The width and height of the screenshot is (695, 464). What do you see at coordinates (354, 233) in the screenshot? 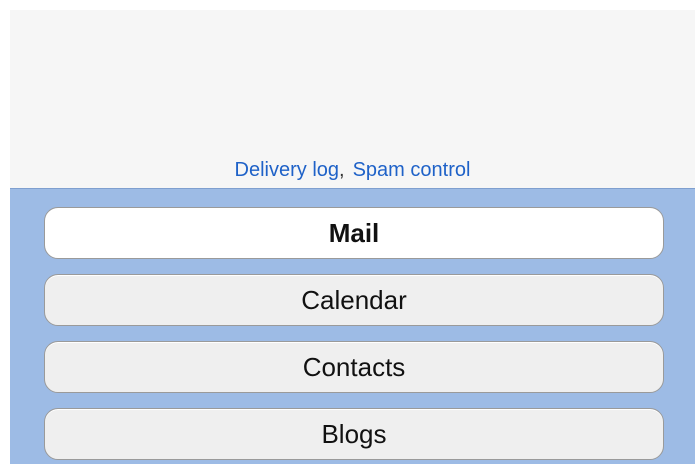
I see `nav-button-mail: Mail` at bounding box center [354, 233].